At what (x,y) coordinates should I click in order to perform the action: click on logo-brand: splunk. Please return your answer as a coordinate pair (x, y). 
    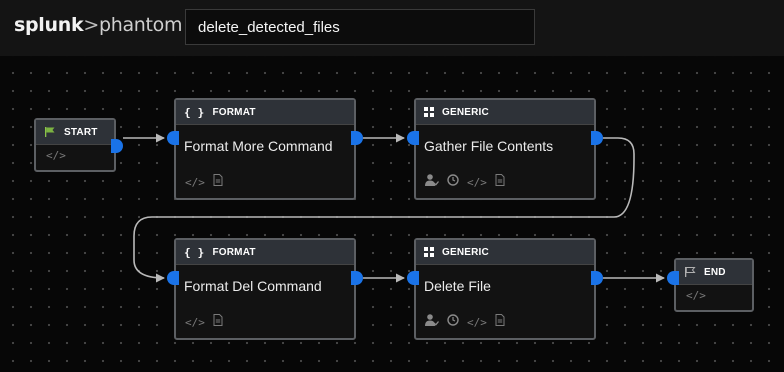
    Looking at the image, I should click on (49, 25).